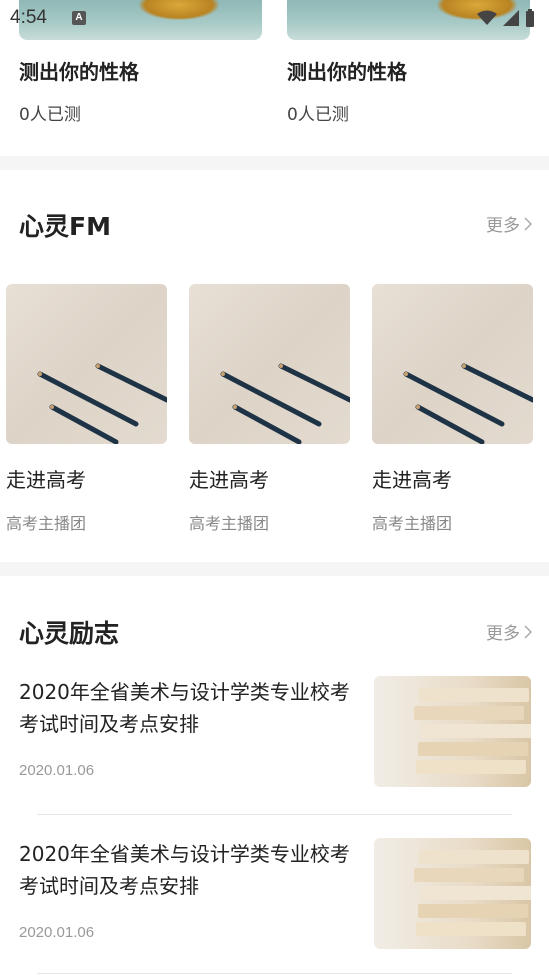  What do you see at coordinates (274, 18) in the screenshot?
I see `status-bar: 4:54 A` at bounding box center [274, 18].